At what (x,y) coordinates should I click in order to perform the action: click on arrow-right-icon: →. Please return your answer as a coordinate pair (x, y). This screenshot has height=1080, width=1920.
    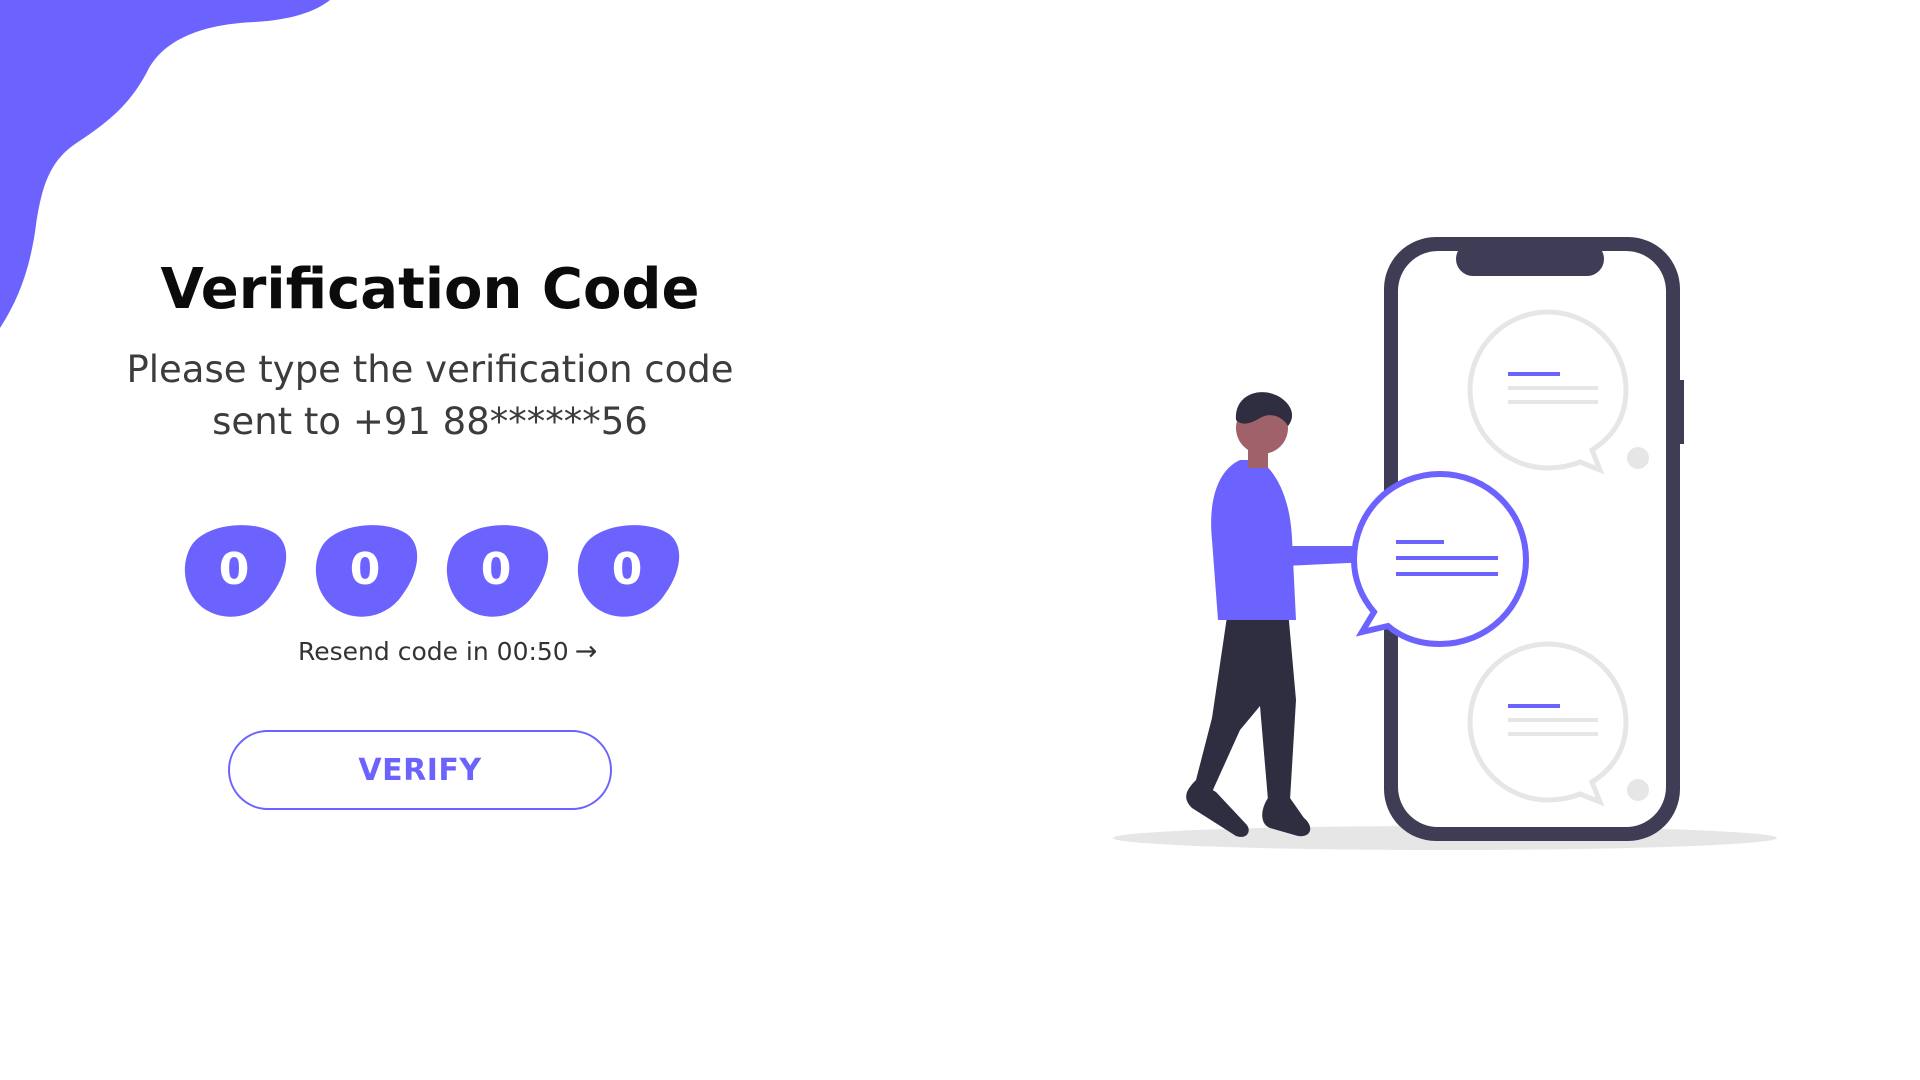
    Looking at the image, I should click on (586, 651).